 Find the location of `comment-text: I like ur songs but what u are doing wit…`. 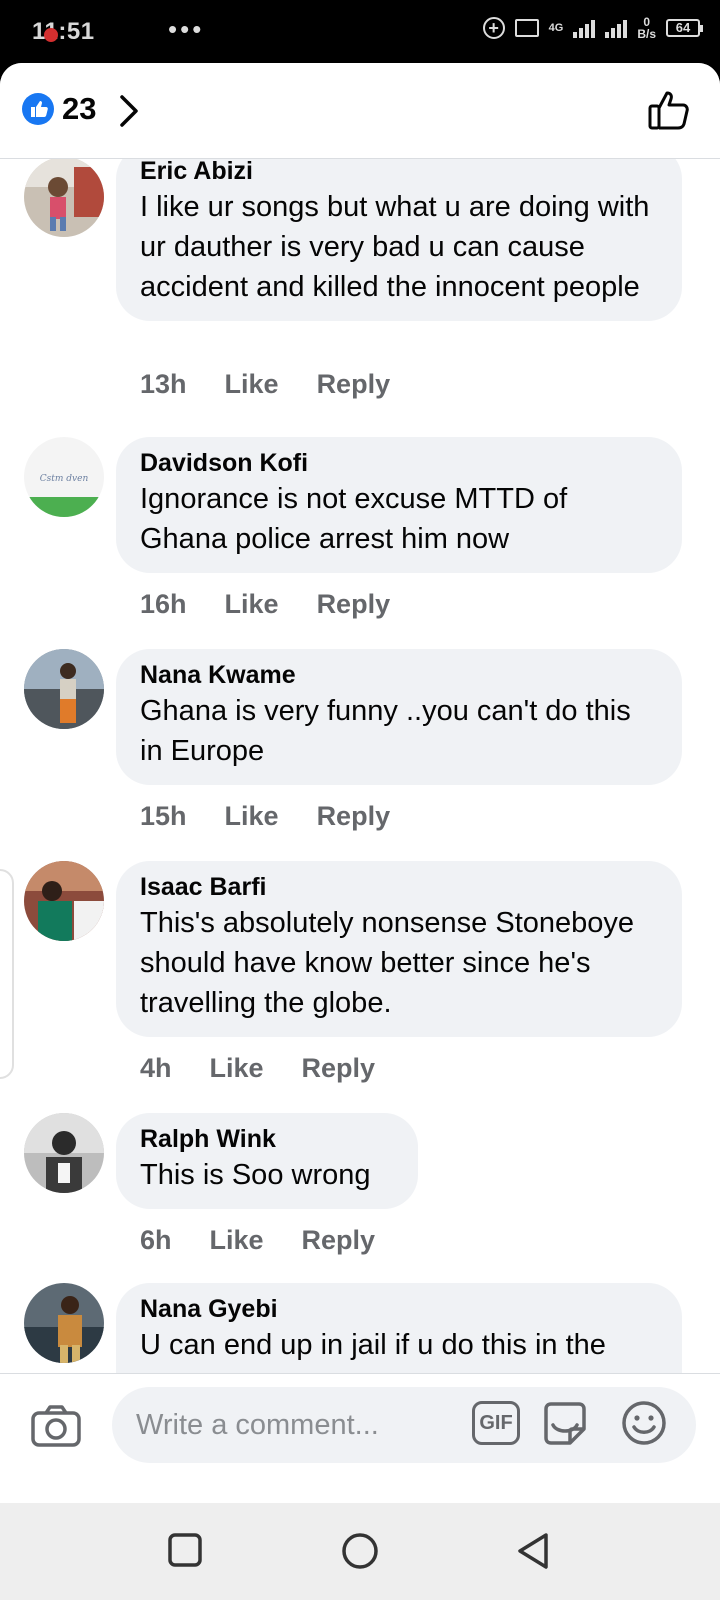

comment-text: I like ur songs but what u are doing wit… is located at coordinates (395, 247).